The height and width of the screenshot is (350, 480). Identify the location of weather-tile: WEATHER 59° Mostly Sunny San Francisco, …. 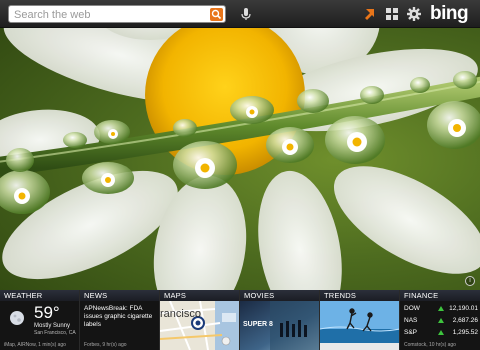
(40, 320).